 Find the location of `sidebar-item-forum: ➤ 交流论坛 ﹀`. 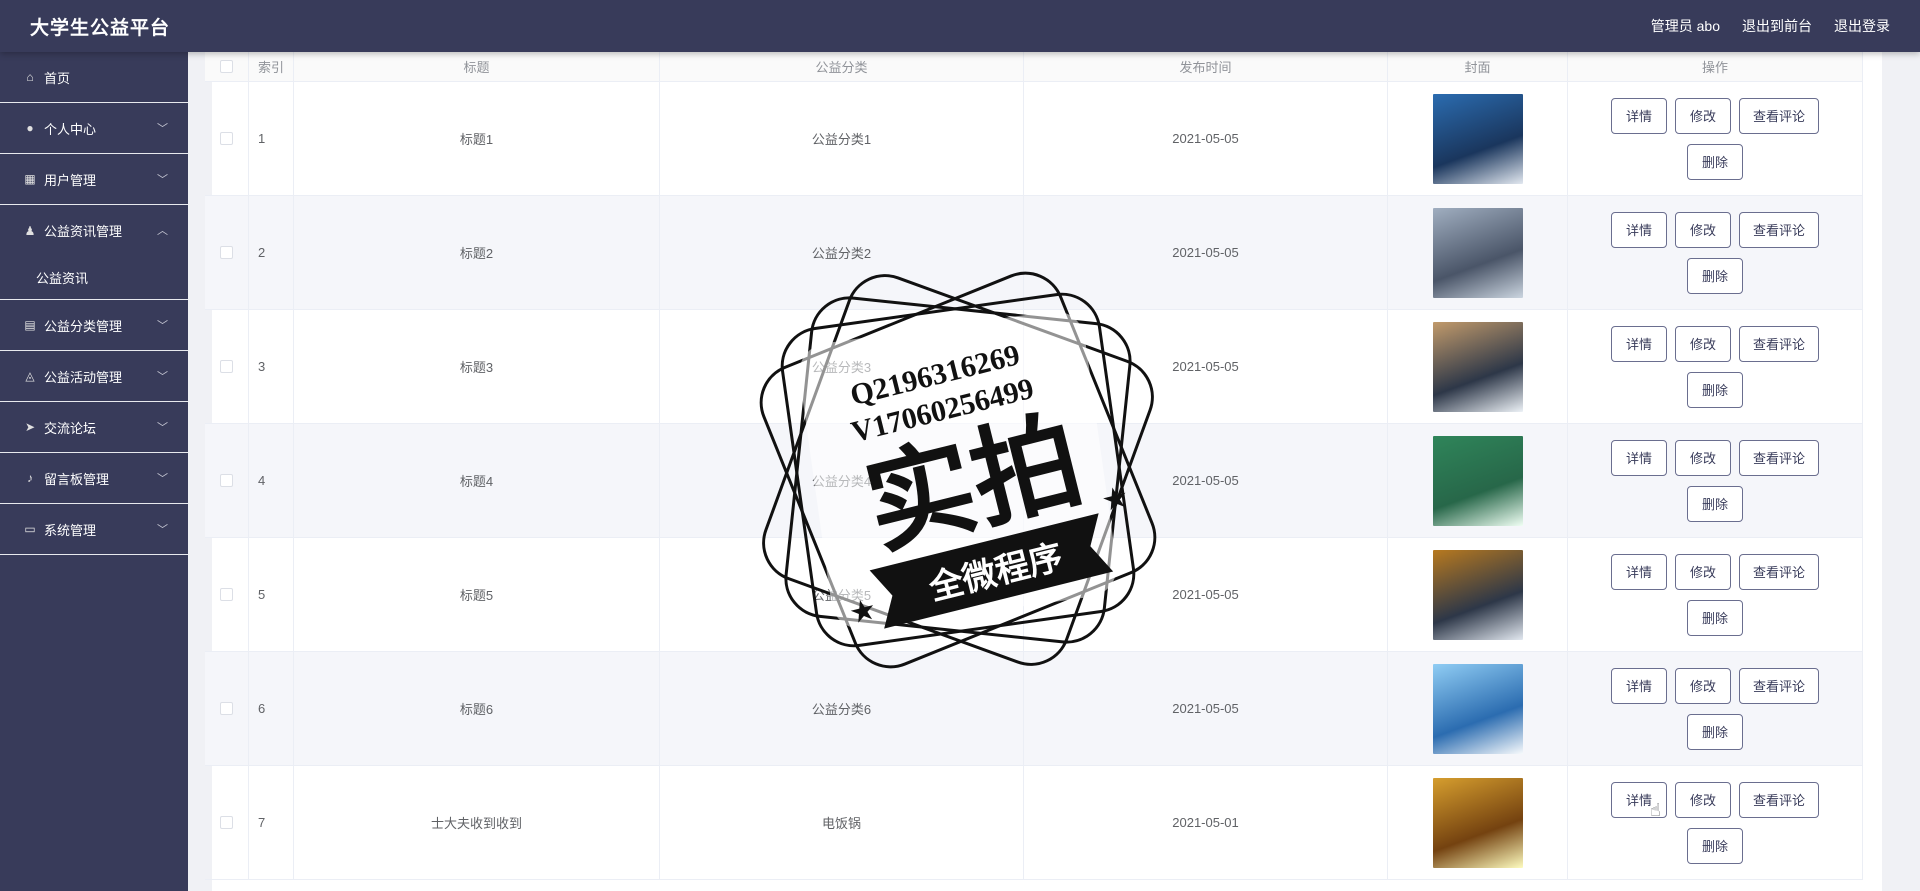

sidebar-item-forum: ➤ 交流论坛 ﹀ is located at coordinates (94, 427).